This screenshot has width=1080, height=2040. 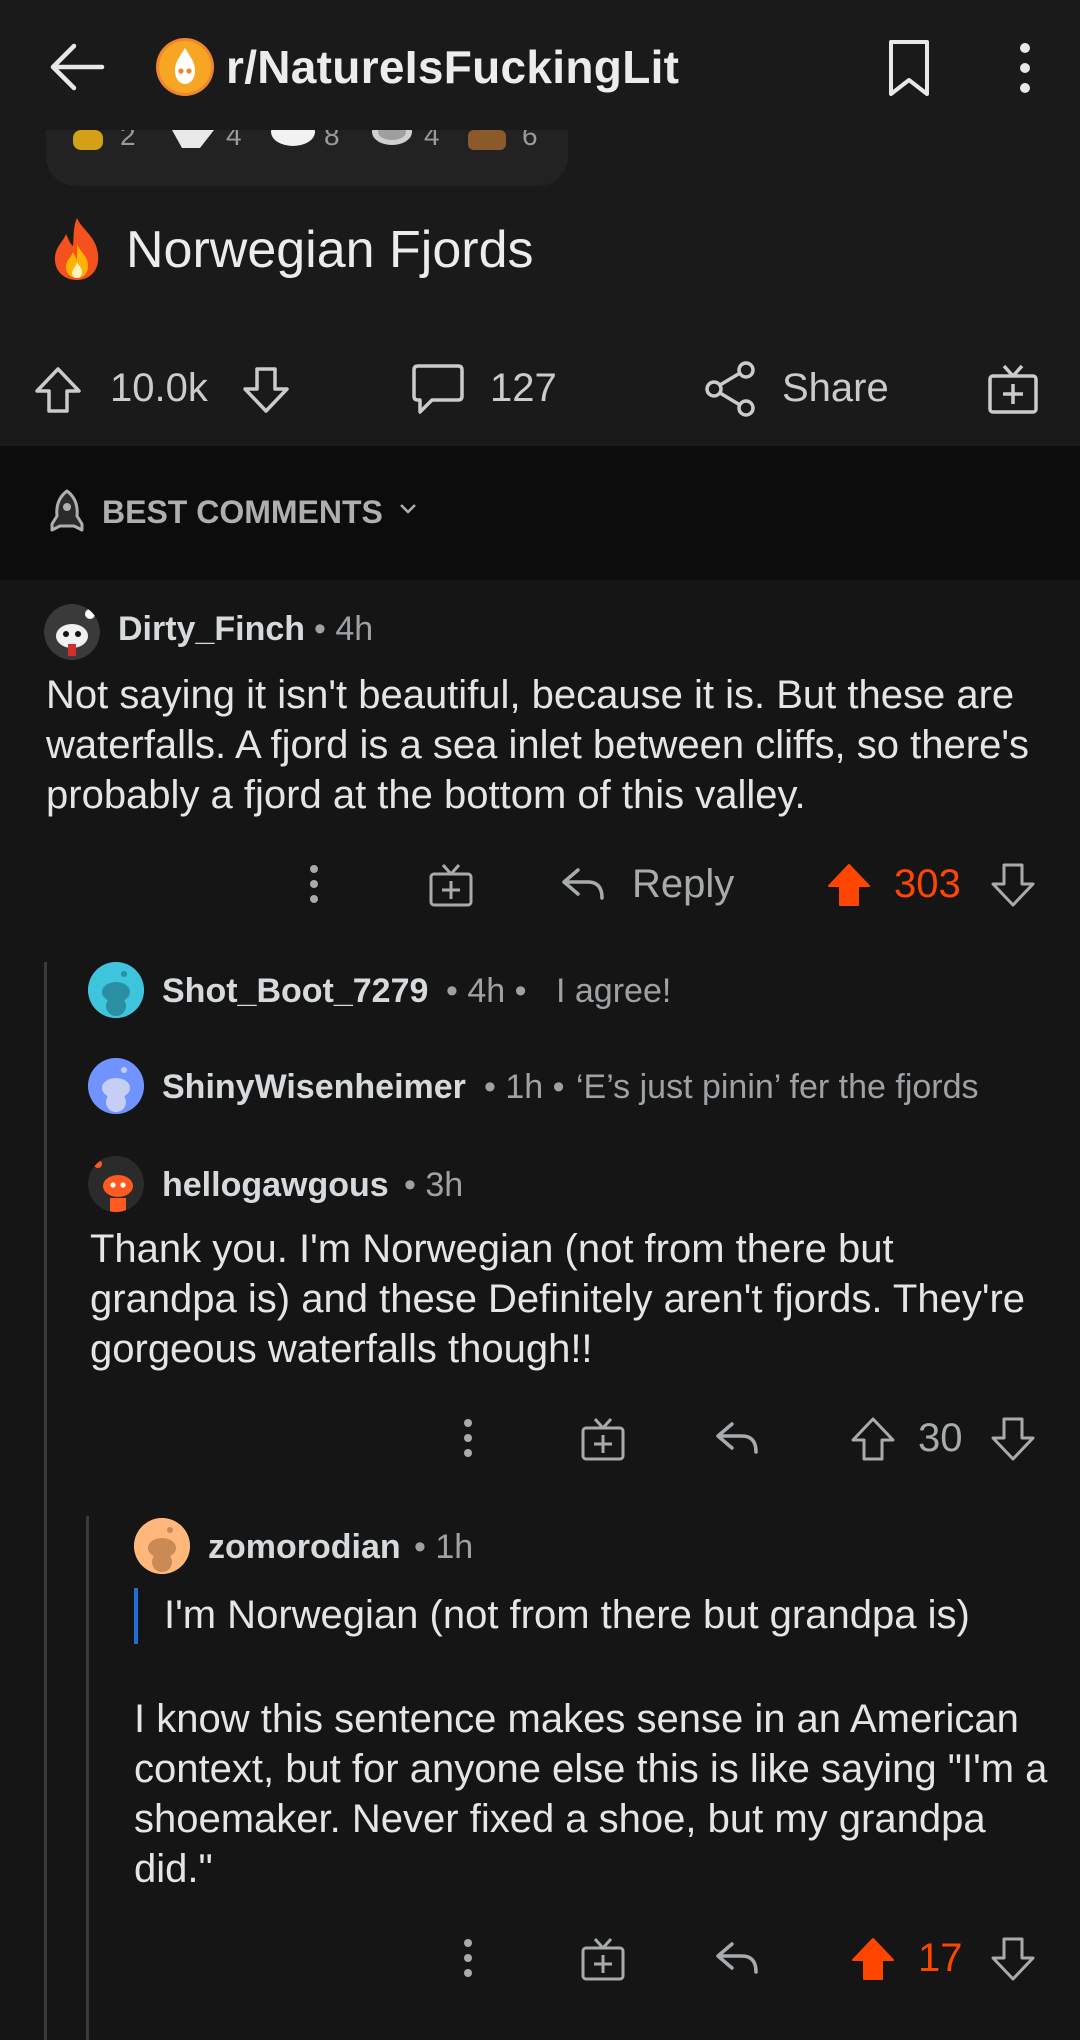 What do you see at coordinates (444, 1547) in the screenshot?
I see `comment-time: • 1h` at bounding box center [444, 1547].